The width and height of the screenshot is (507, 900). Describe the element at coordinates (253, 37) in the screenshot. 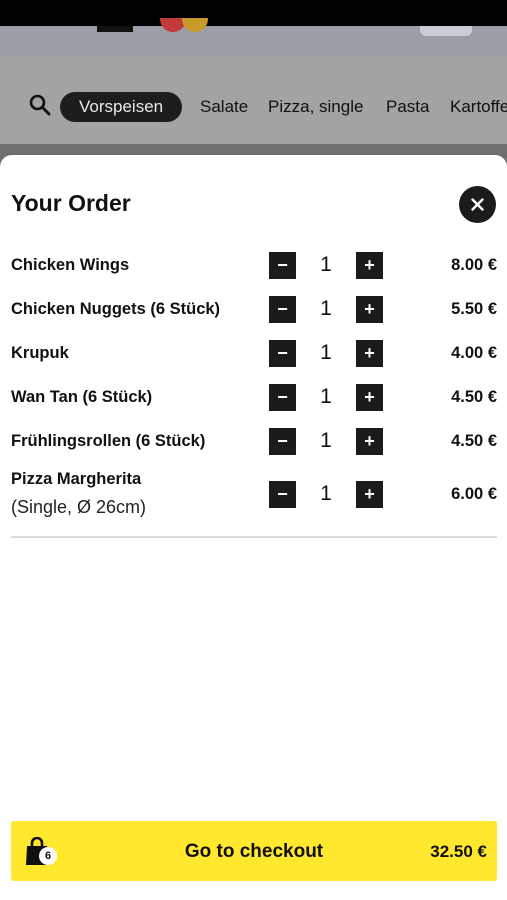

I see `header-strip` at that location.